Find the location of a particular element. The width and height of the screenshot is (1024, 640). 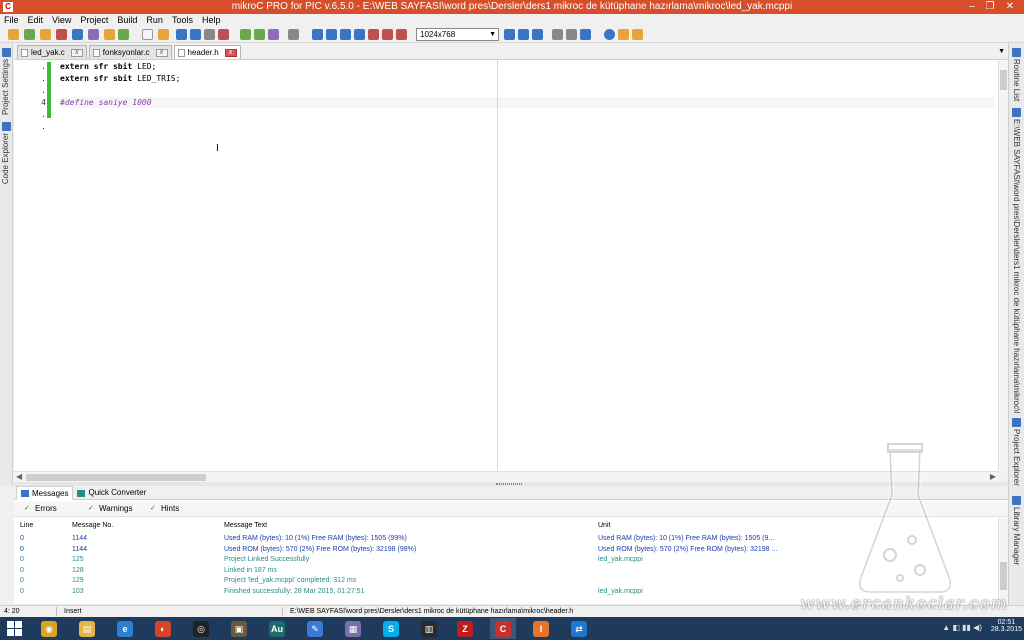

ascii-chart-icon is located at coordinates (571, 34).